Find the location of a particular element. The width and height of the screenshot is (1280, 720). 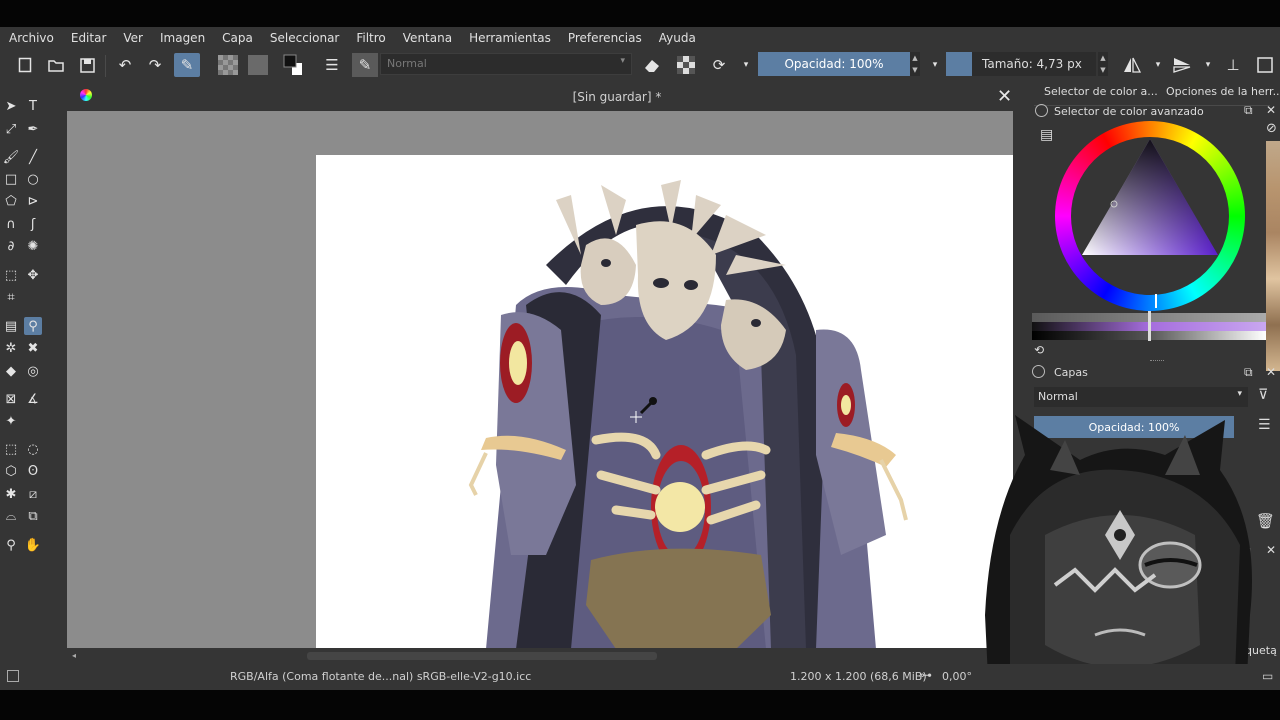

freehand-brush-icon: 🖌 is located at coordinates (11, 157).